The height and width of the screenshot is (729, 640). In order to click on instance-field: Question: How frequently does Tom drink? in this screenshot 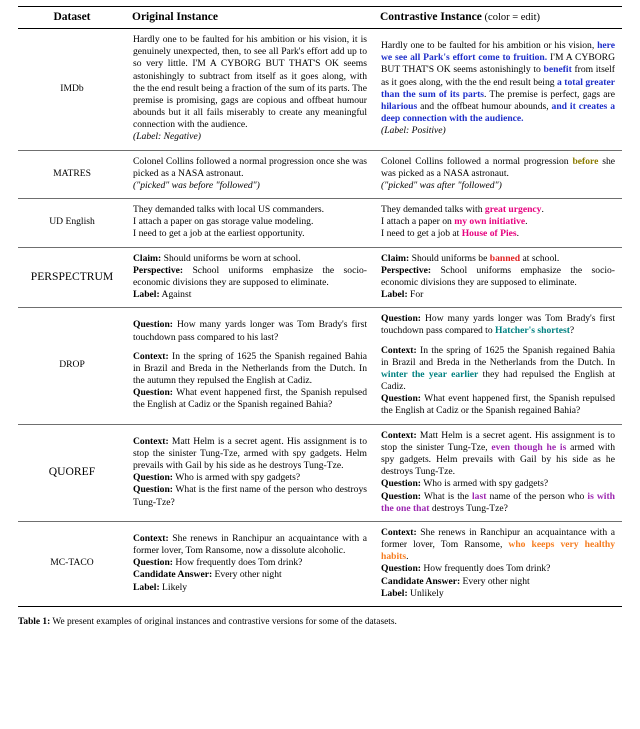, I will do `click(498, 569)`.